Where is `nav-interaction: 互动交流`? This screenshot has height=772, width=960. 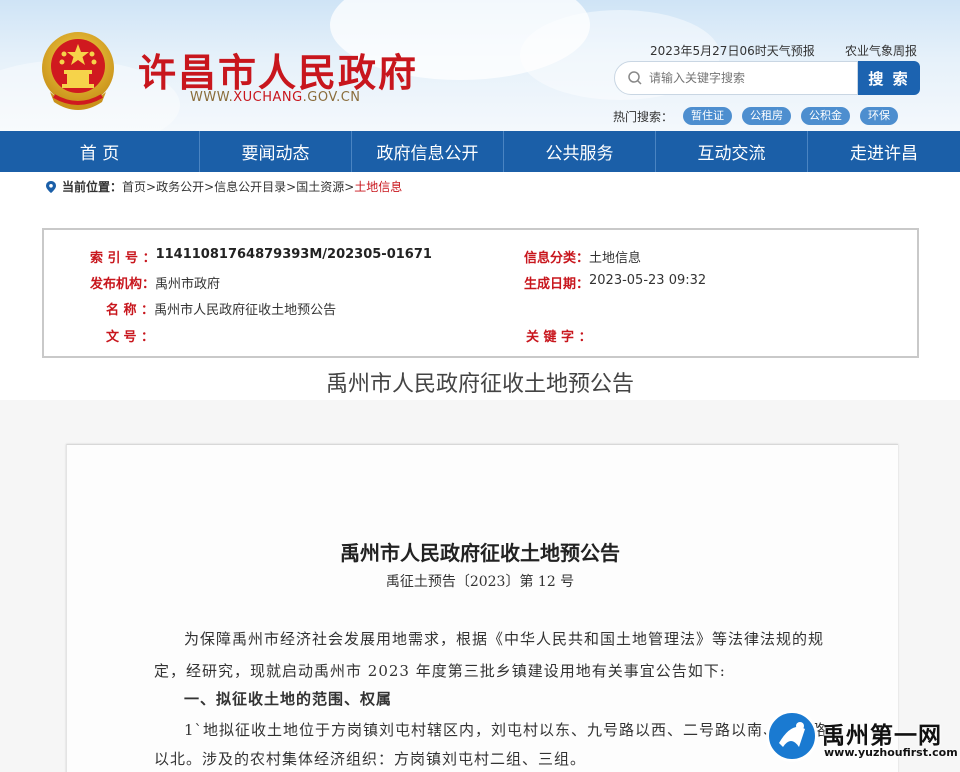 nav-interaction: 互动交流 is located at coordinates (732, 151).